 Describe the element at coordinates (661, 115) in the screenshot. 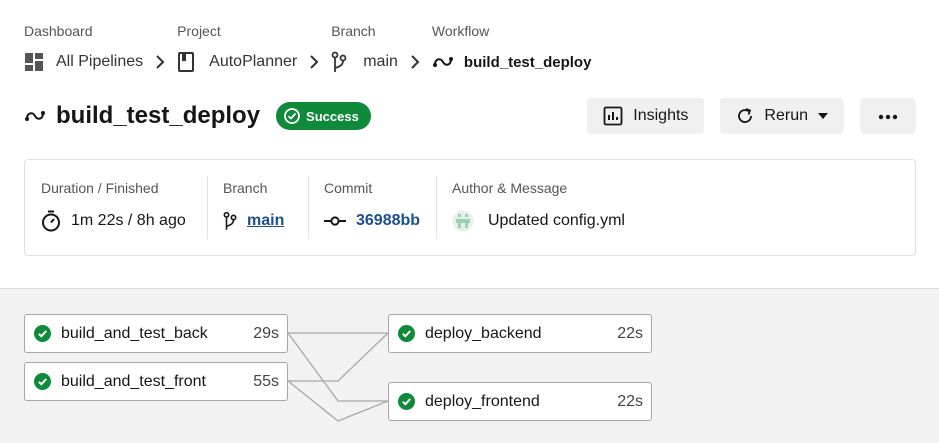

I see `insights-button-label: Insights` at that location.